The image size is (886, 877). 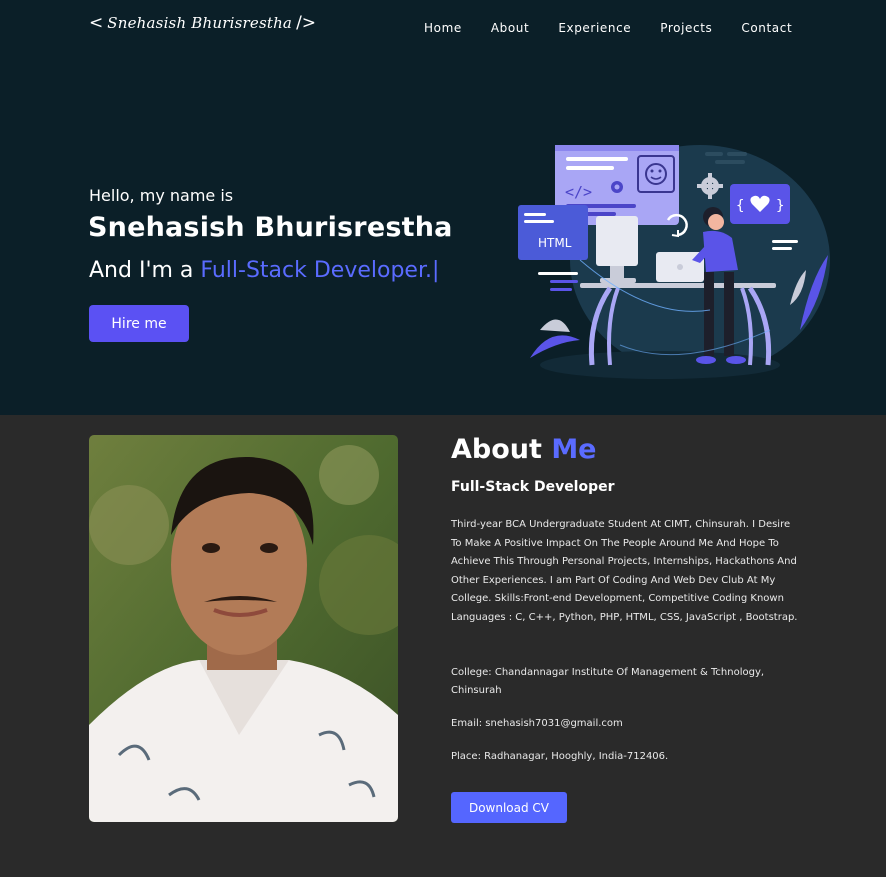 I want to click on nav-contact: Contact, so click(x=766, y=28).